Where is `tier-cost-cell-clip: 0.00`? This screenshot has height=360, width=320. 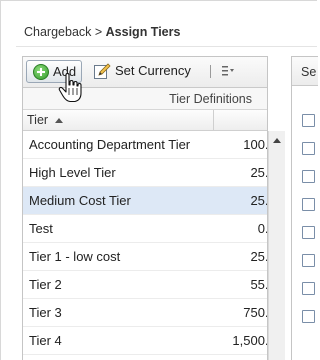 tier-cost-cell-clip: 0.00 is located at coordinates (243, 228).